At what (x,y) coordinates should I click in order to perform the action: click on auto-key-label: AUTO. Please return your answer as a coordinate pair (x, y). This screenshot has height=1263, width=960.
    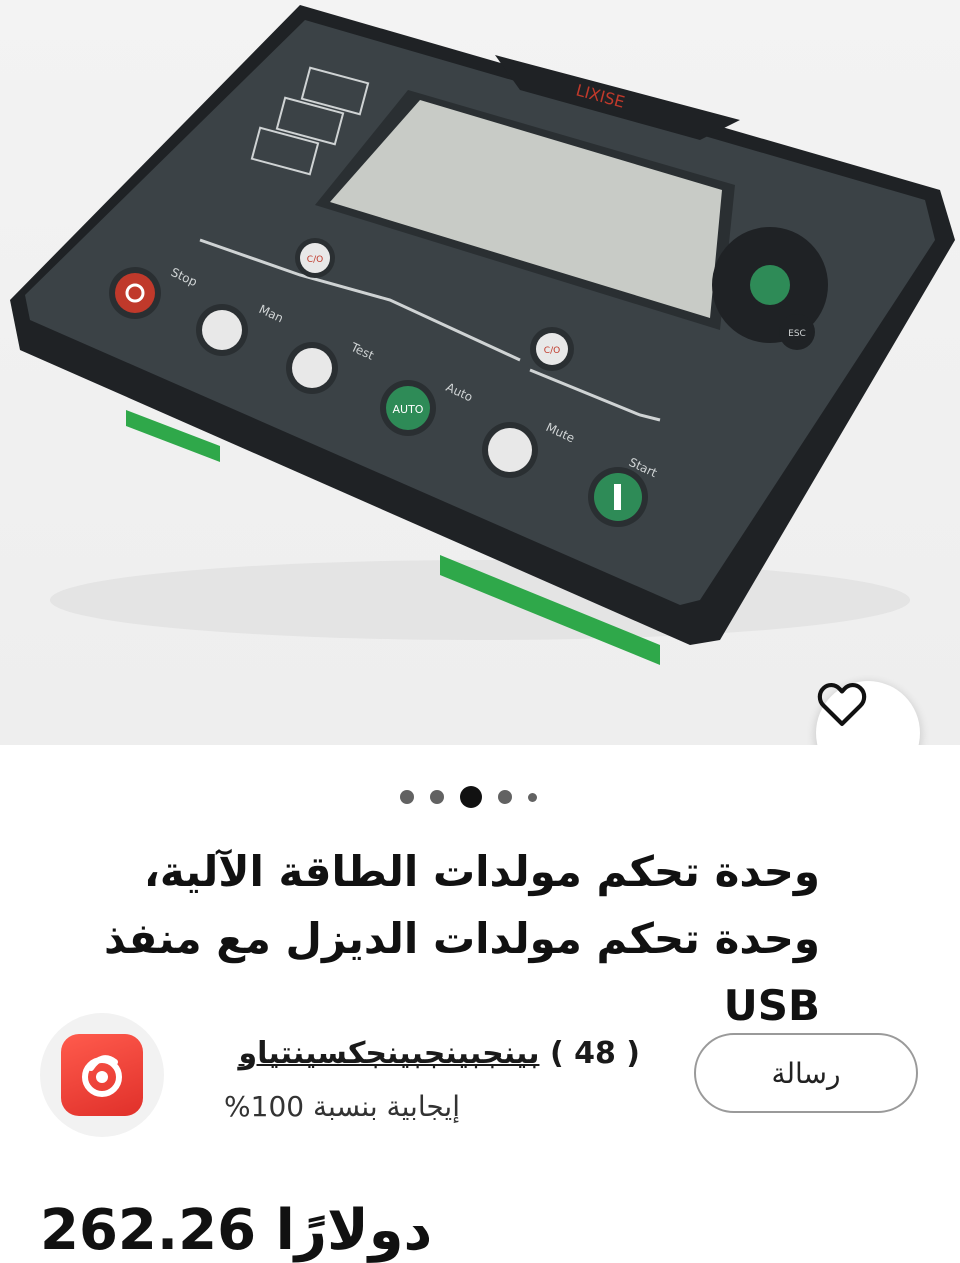
    Looking at the image, I should click on (408, 409).